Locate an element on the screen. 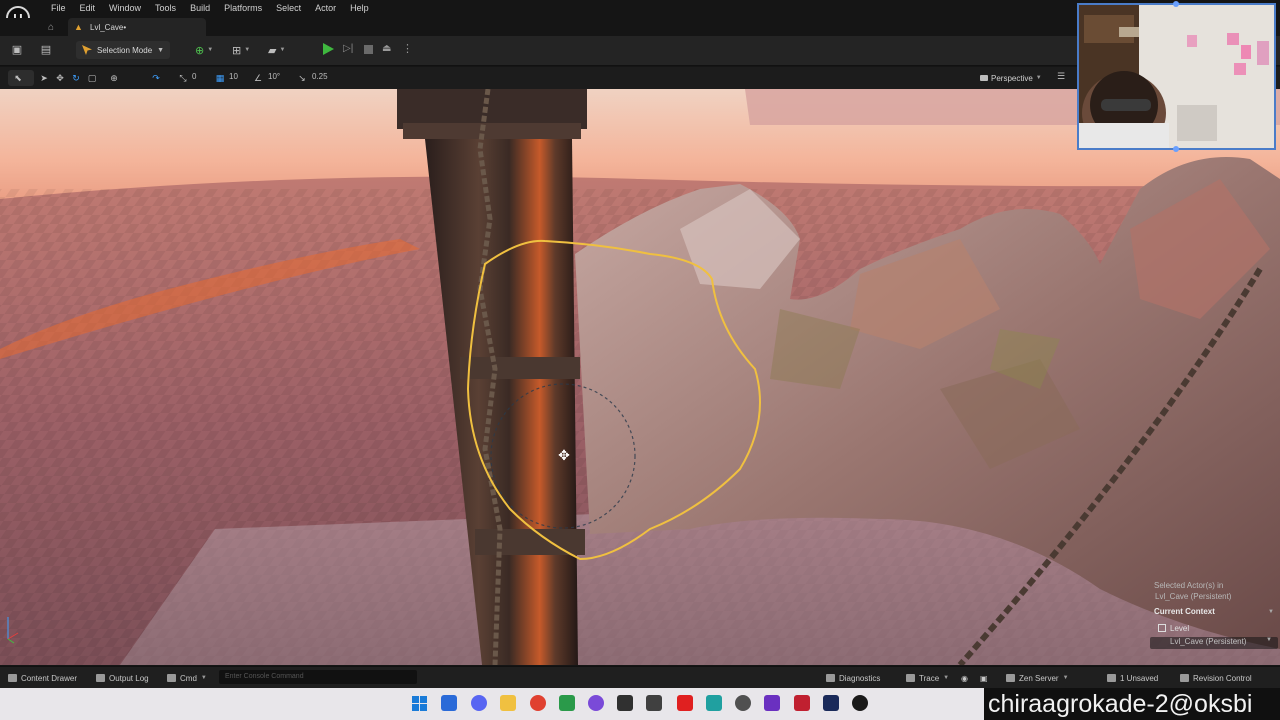 This screenshot has width=1280, height=720. copilot-app-icon is located at coordinates (449, 703).